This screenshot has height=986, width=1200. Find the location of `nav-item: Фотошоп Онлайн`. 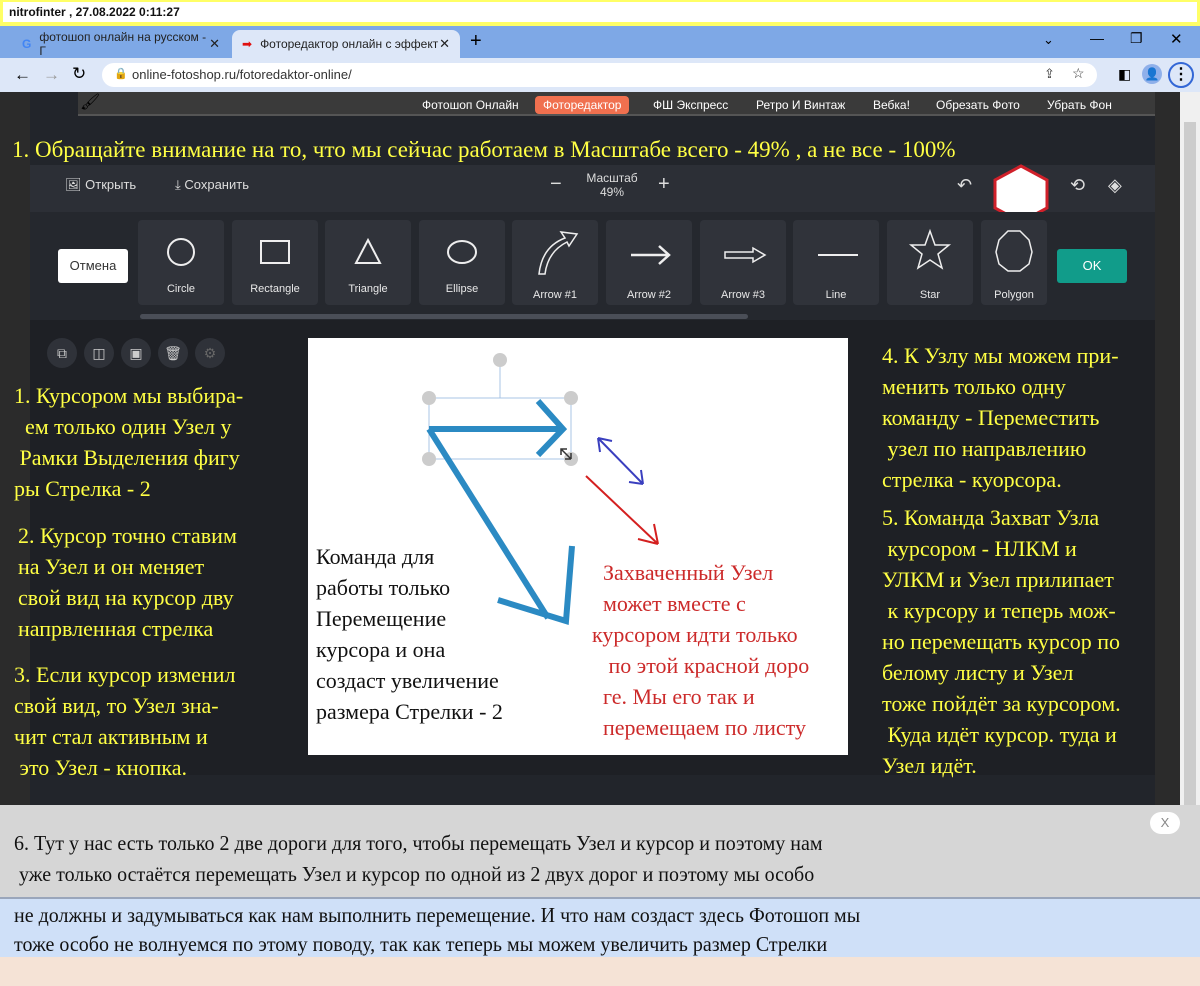

nav-item: Фотошоп Онлайн is located at coordinates (470, 105).